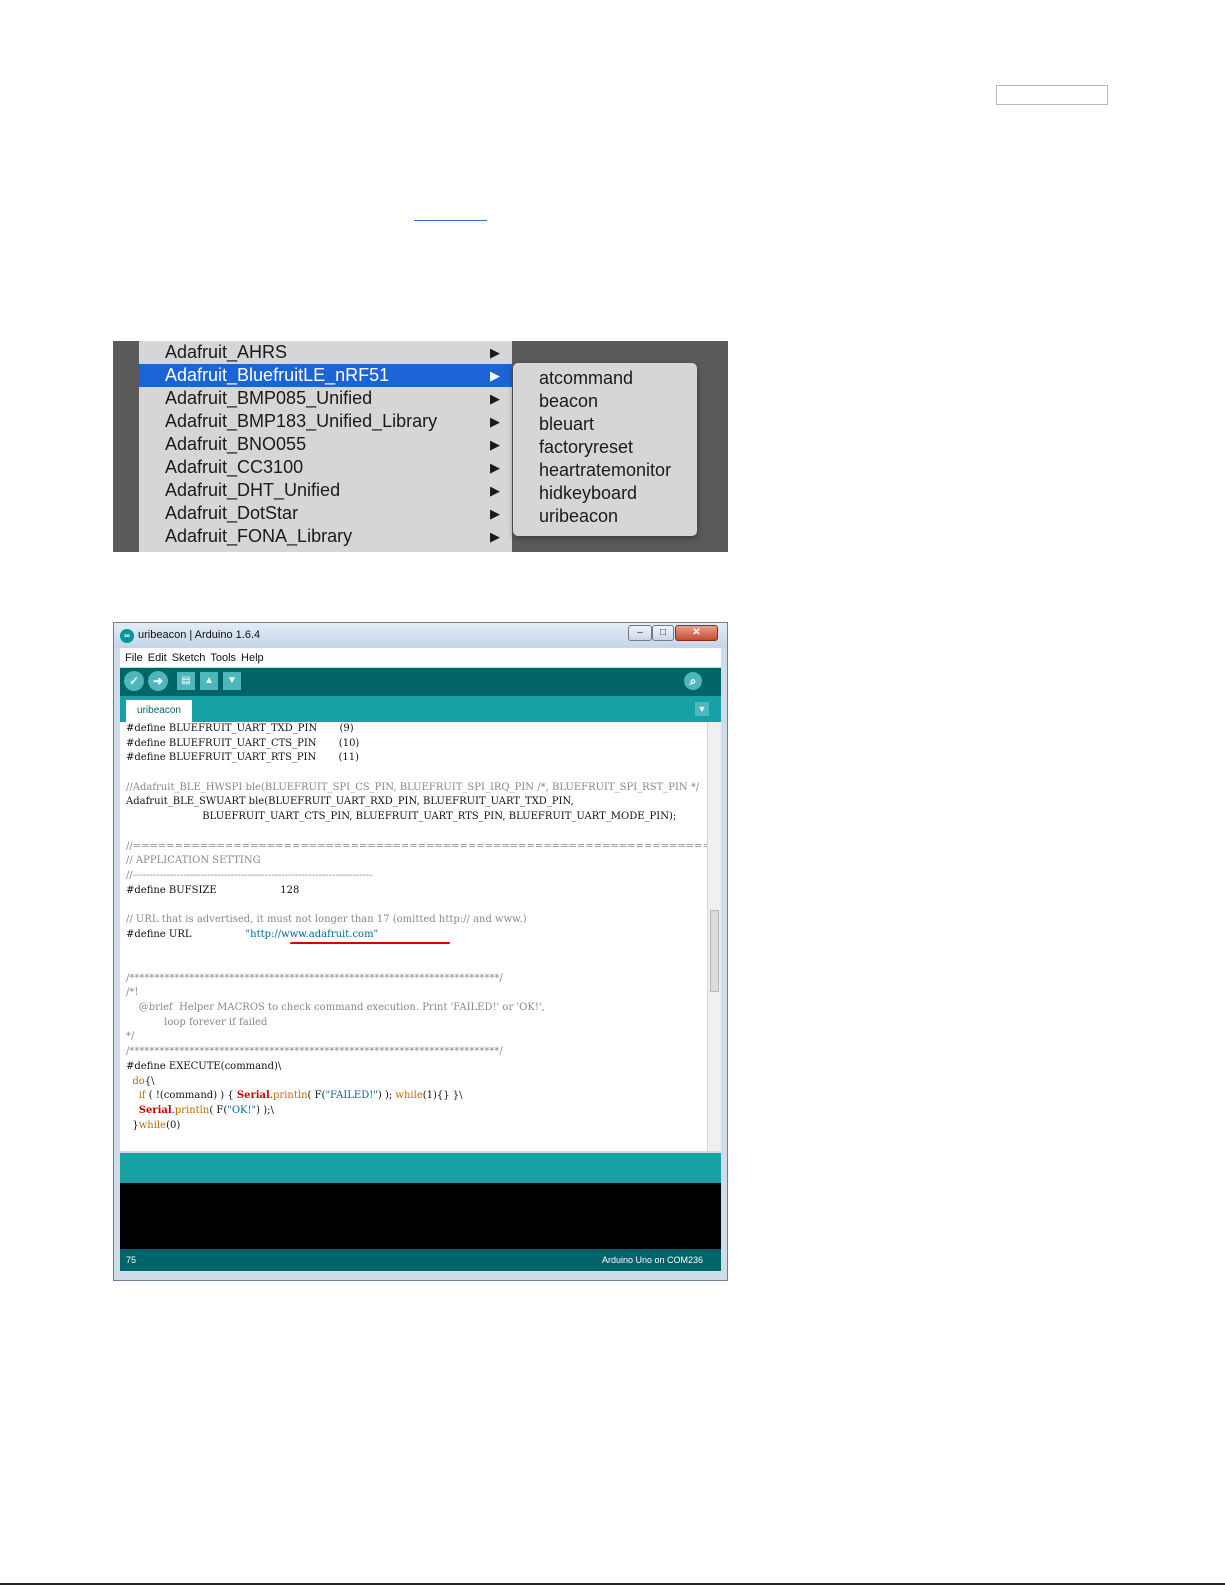 This screenshot has width=1225, height=1585. Describe the element at coordinates (1052, 95) in the screenshot. I see `text-input-box` at that location.